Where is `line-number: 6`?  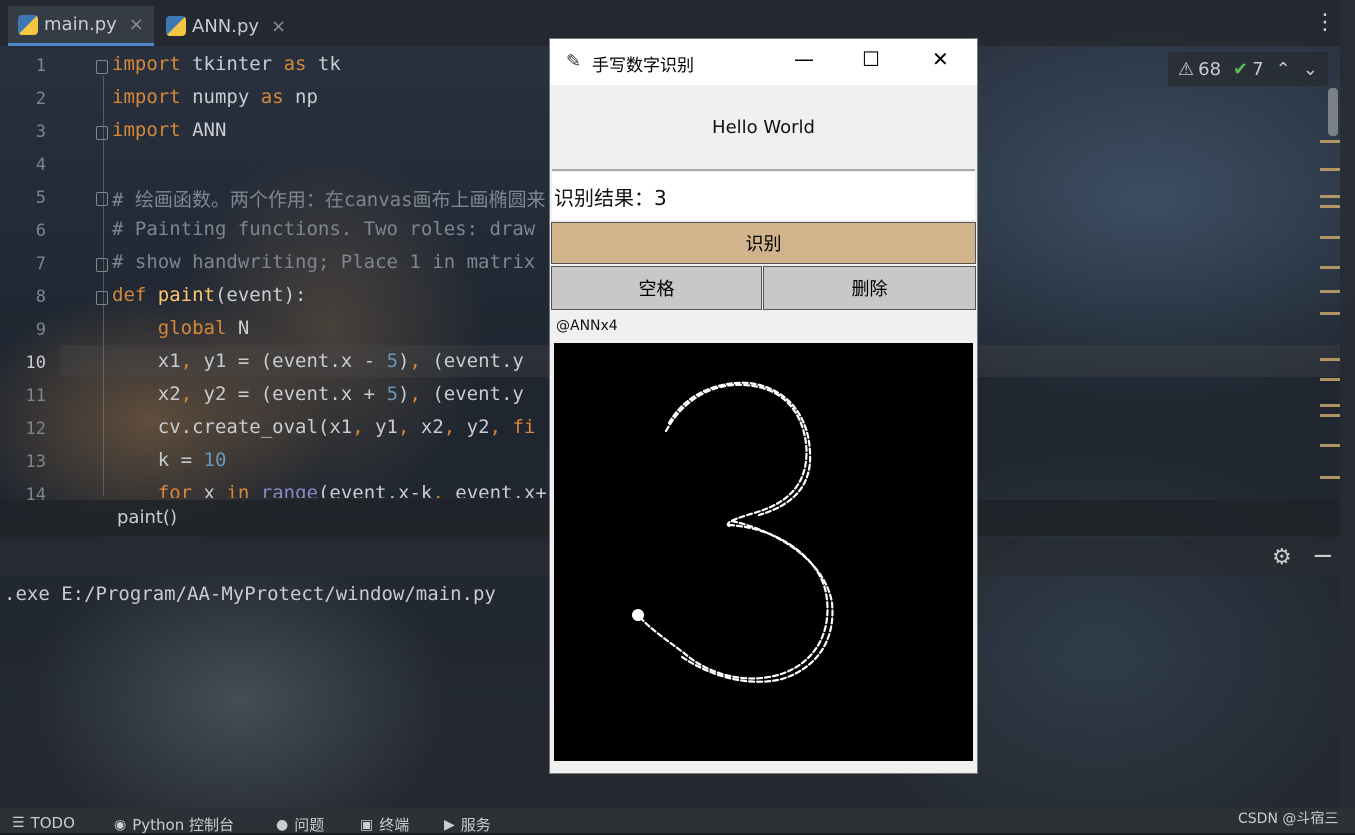
line-number: 6 is located at coordinates (40, 231).